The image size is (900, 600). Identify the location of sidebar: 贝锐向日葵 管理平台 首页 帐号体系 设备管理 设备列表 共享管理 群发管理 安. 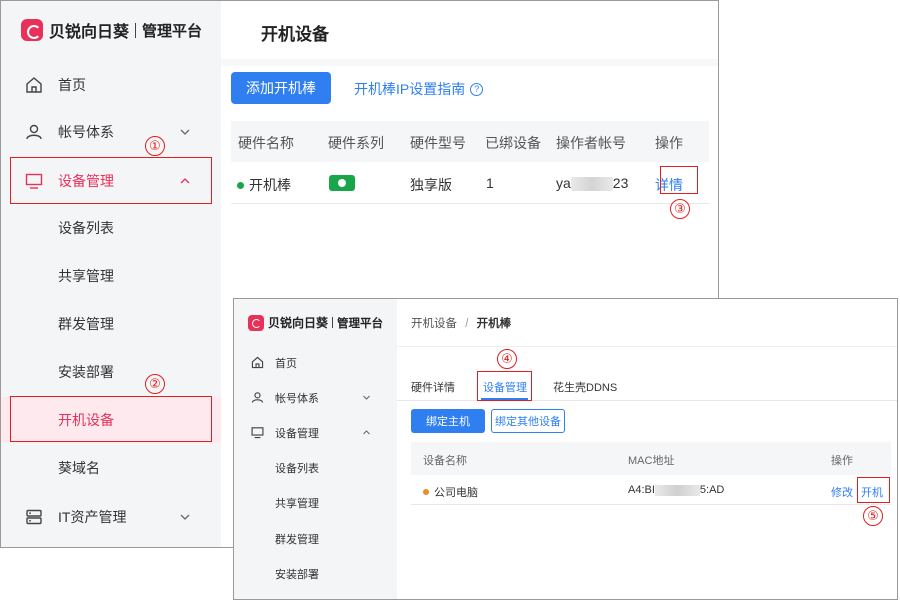
(315, 449).